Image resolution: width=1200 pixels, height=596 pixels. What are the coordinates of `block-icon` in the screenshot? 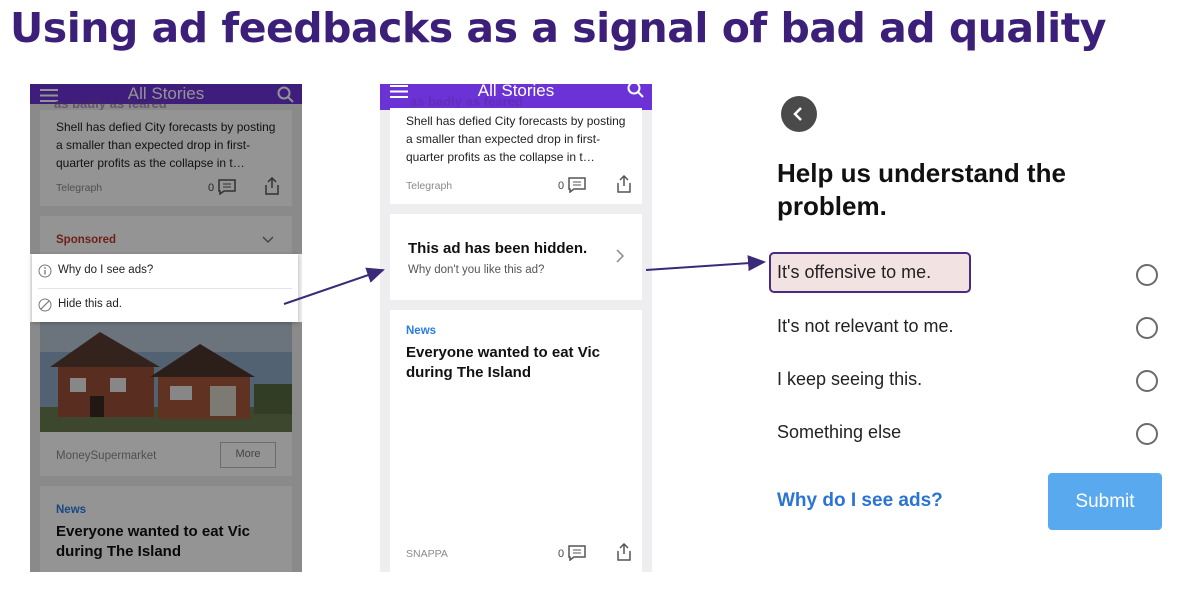 It's located at (45, 305).